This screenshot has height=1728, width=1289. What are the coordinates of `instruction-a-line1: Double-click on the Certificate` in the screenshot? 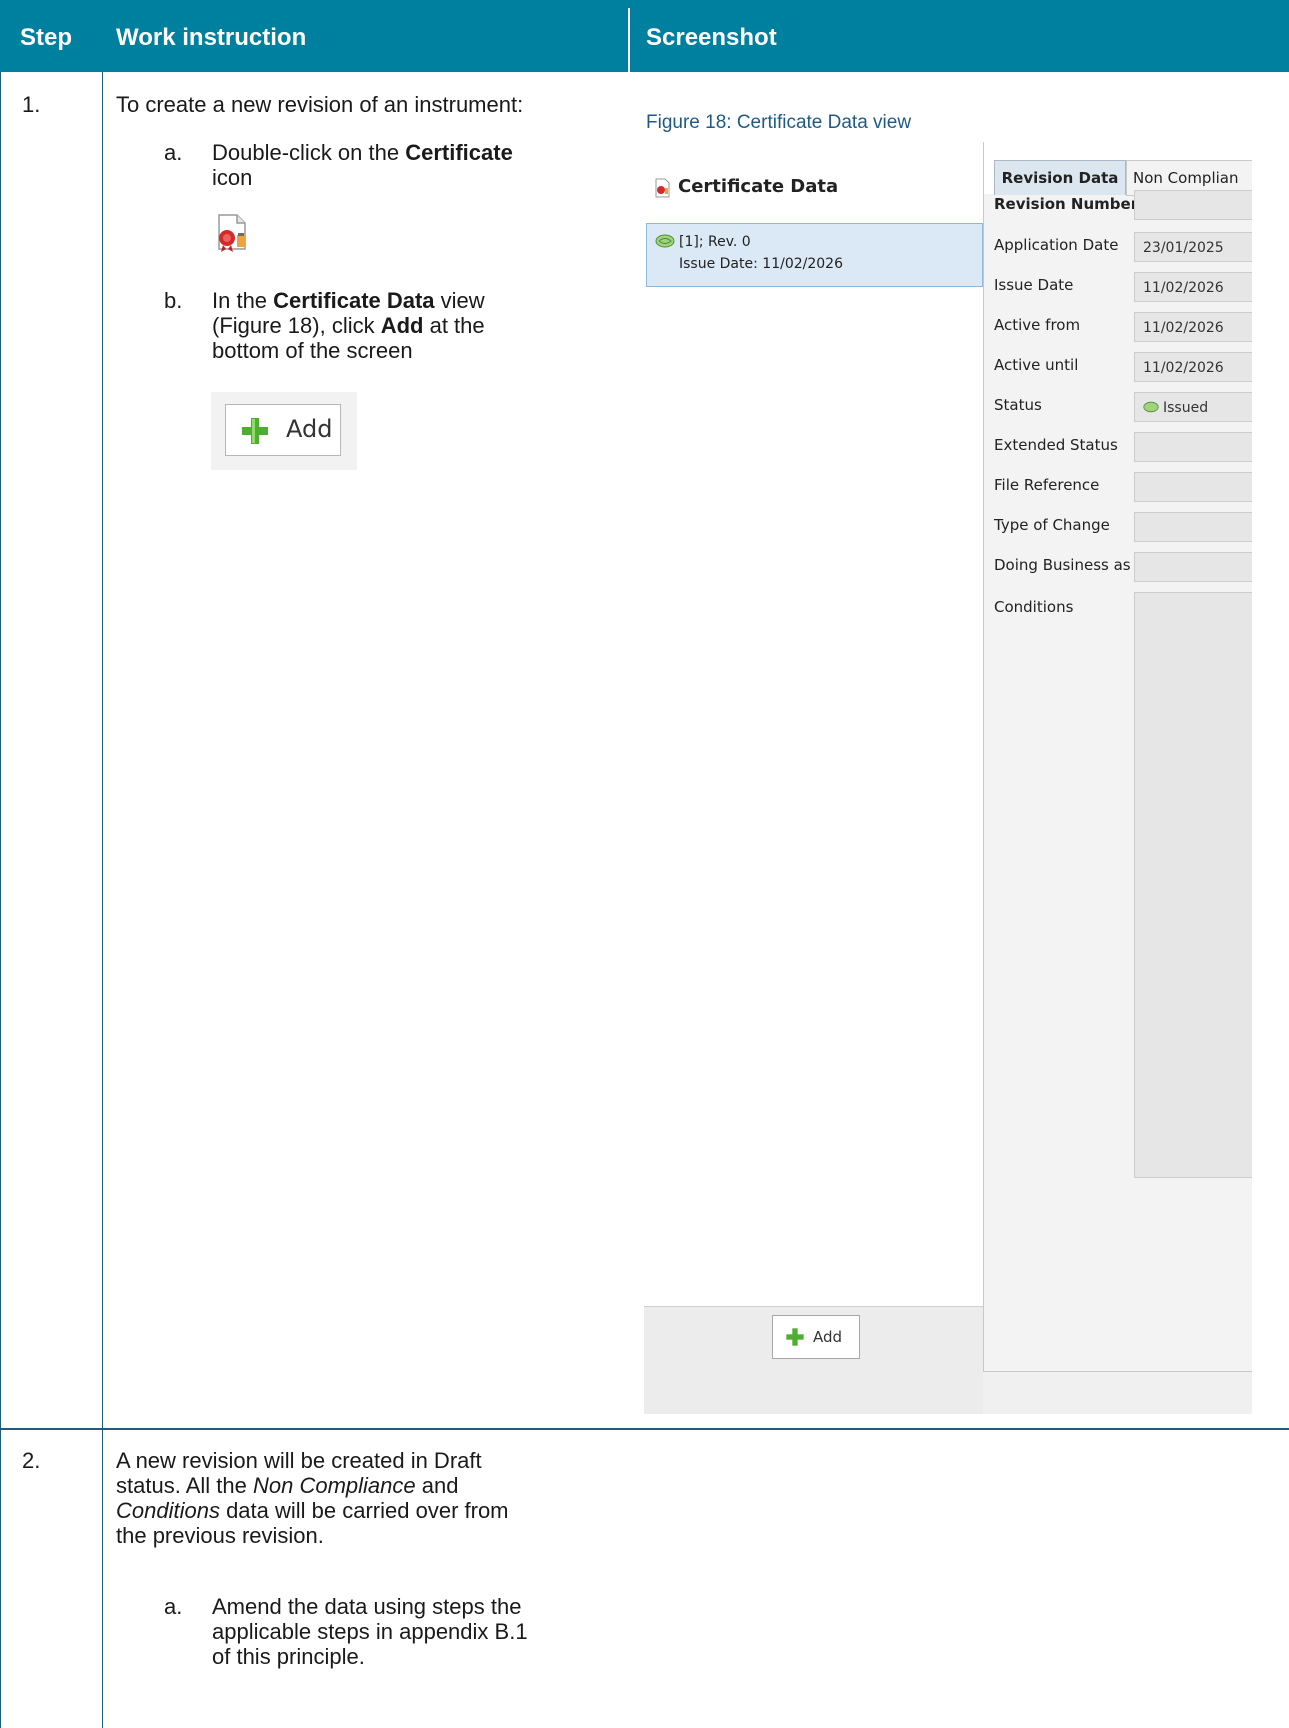 It's located at (362, 152).